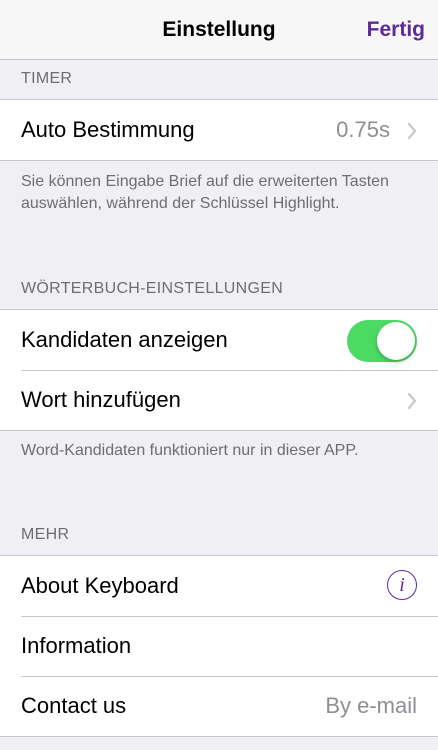 The image size is (438, 750). I want to click on row-label: Wort hinzufügen, so click(101, 399).